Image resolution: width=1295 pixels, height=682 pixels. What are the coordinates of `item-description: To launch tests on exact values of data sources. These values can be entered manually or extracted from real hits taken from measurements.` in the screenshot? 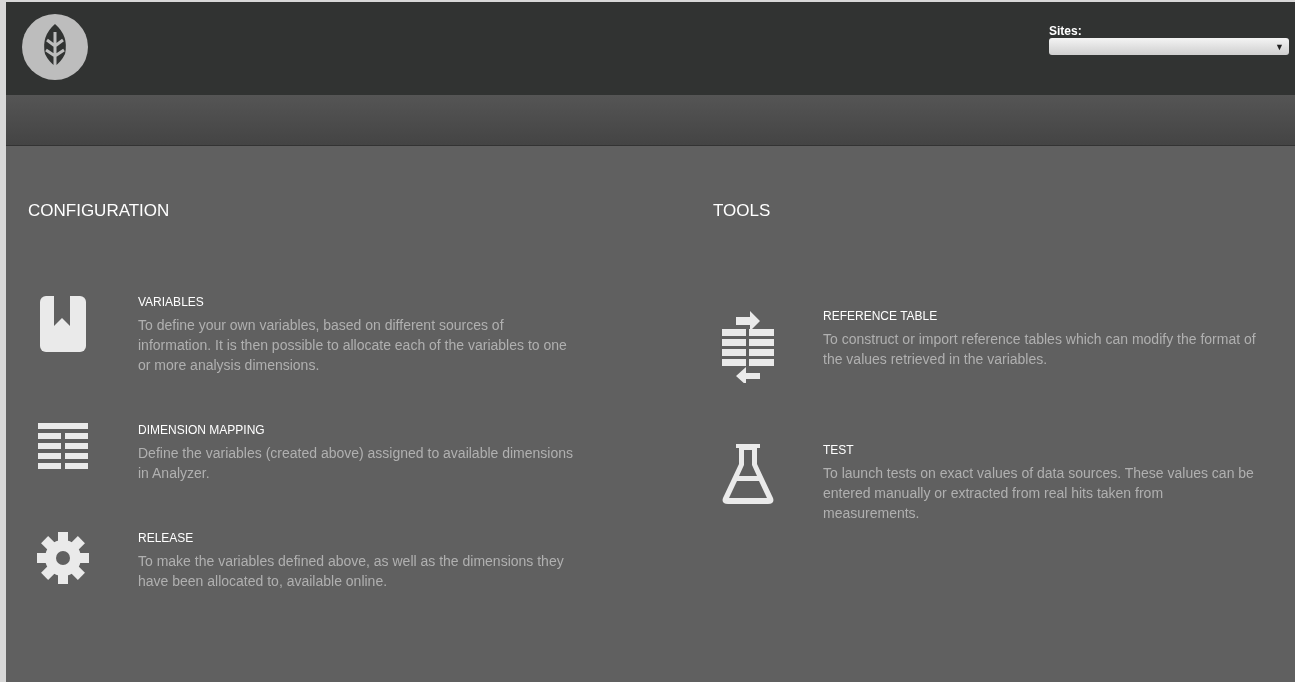 It's located at (1039, 493).